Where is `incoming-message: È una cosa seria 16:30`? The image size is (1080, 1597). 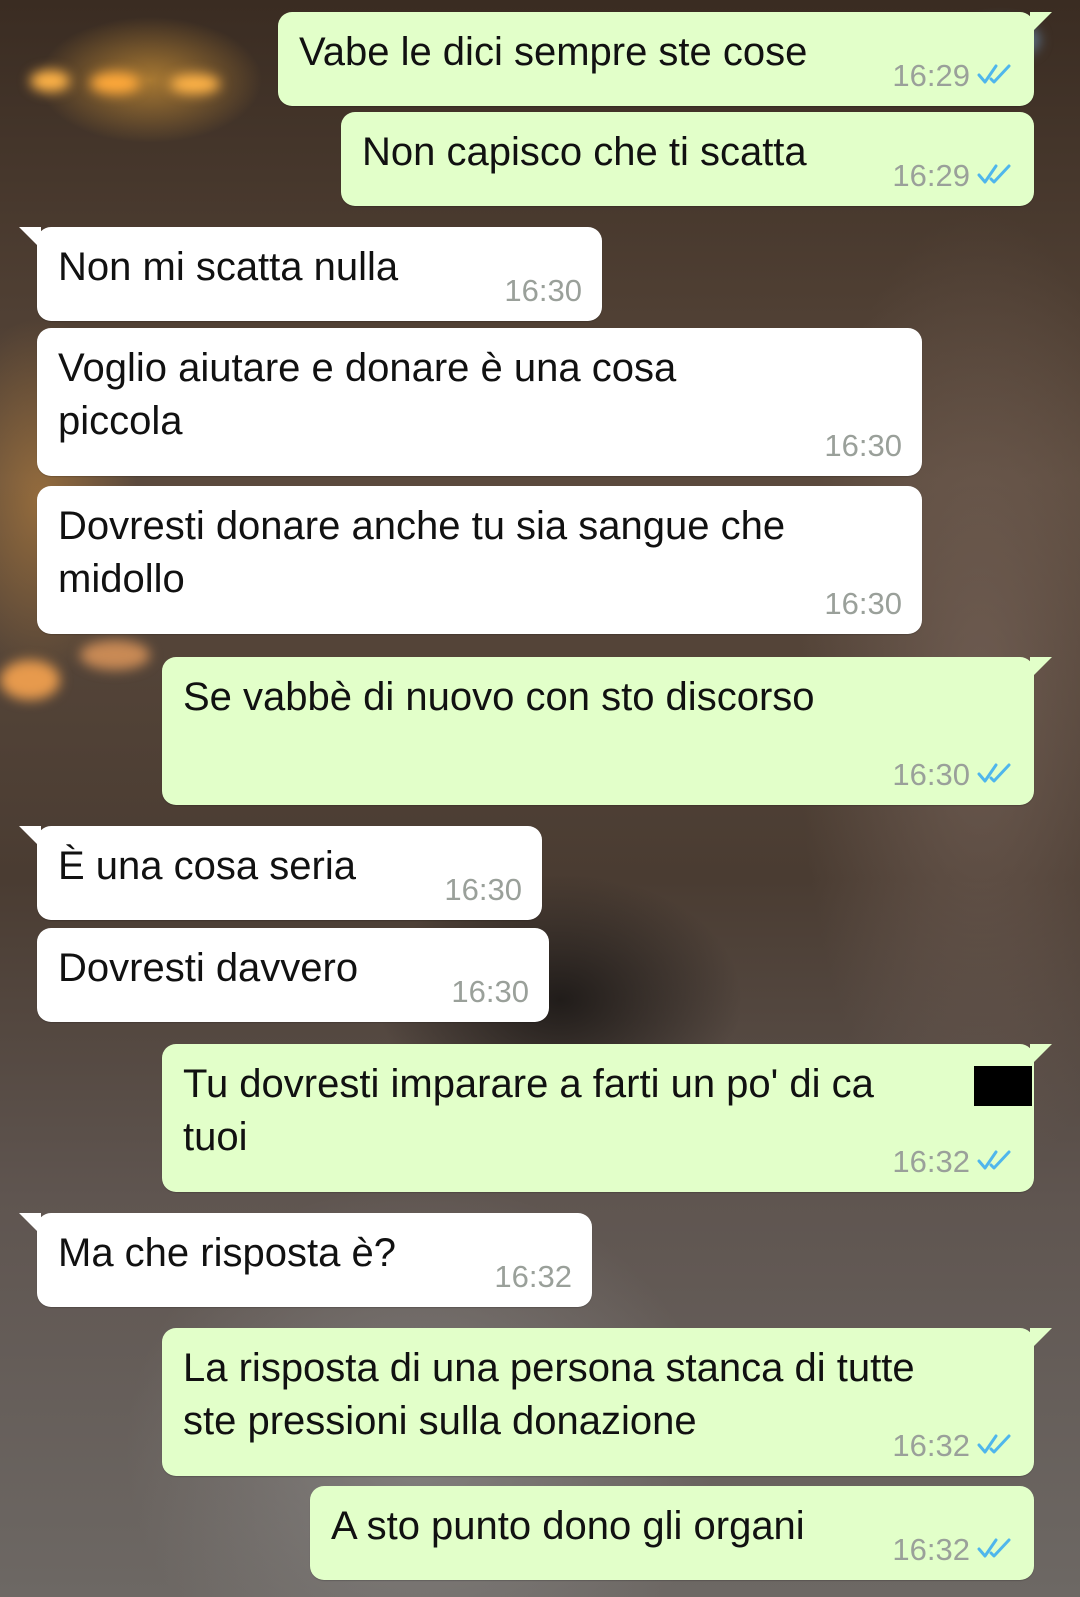 incoming-message: È una cosa seria 16:30 is located at coordinates (280, 873).